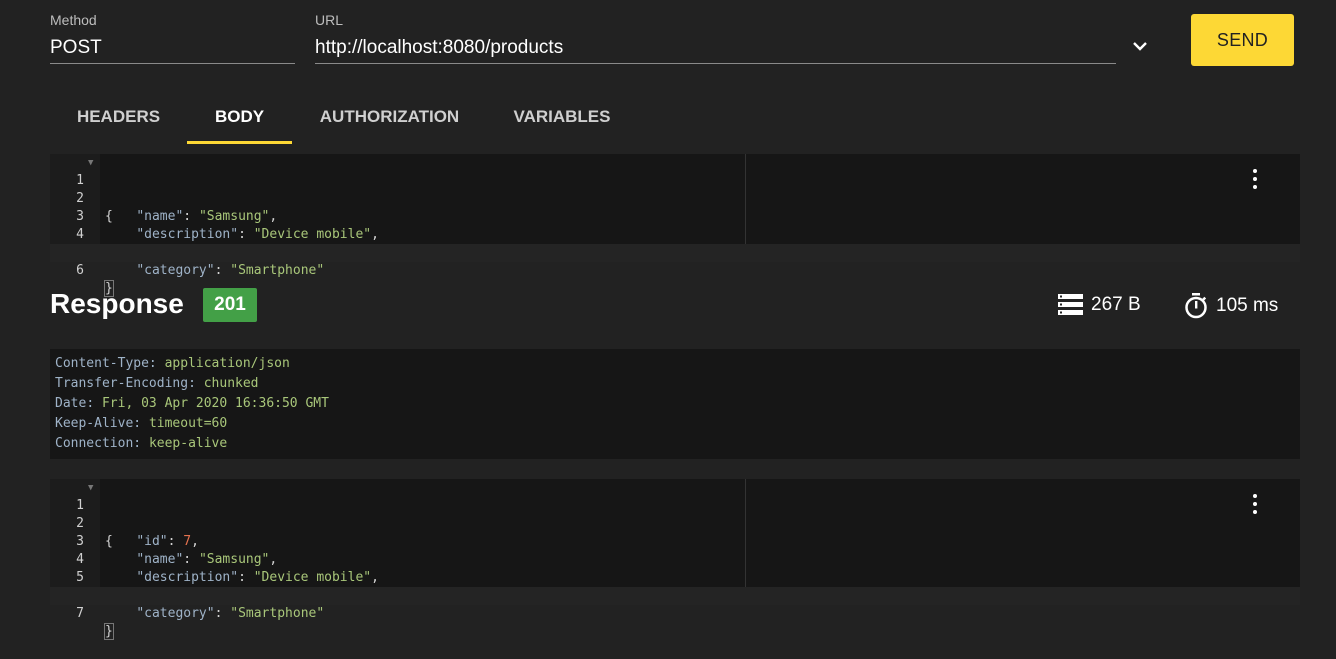 This screenshot has width=1336, height=659. Describe the element at coordinates (1140, 46) in the screenshot. I see `chevron-down-icon` at that location.